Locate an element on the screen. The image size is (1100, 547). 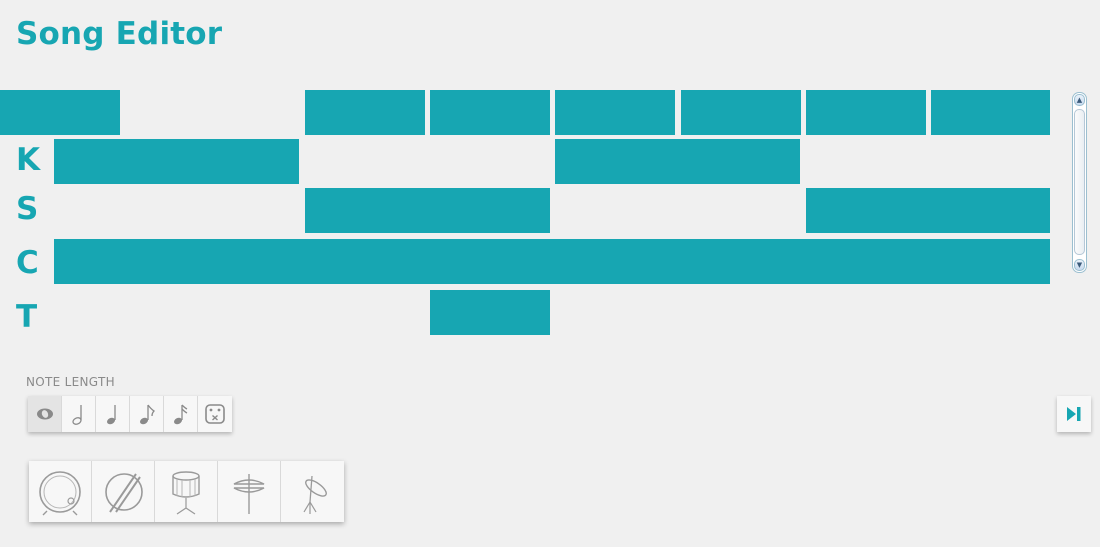
skip-to-end-icon is located at coordinates (1074, 414).